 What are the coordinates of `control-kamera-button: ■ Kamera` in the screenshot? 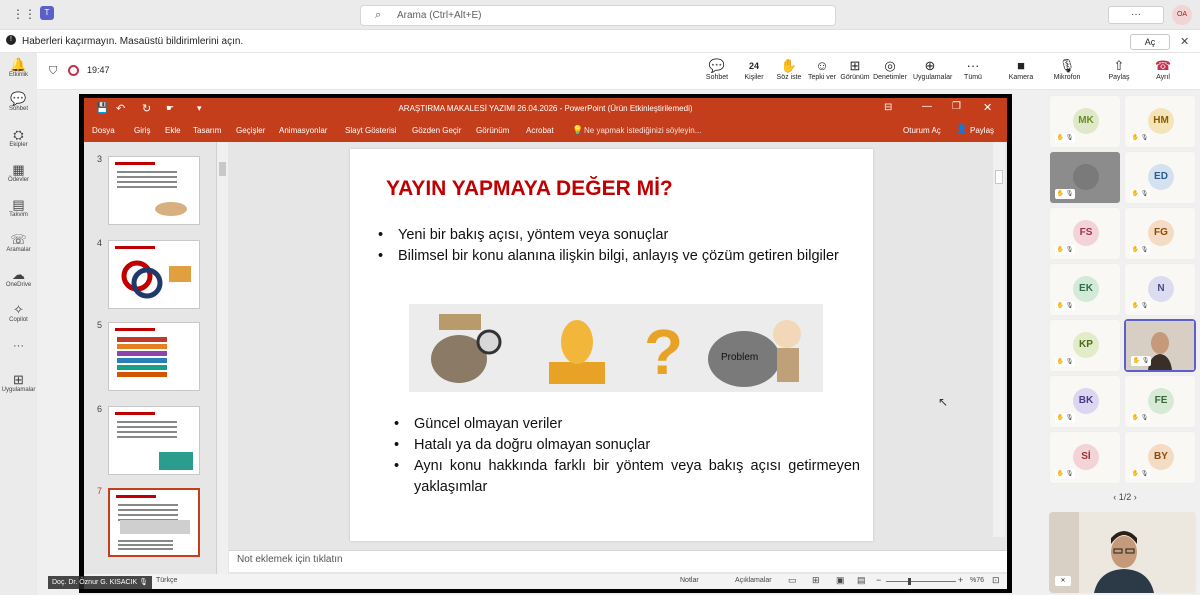 It's located at (1021, 70).